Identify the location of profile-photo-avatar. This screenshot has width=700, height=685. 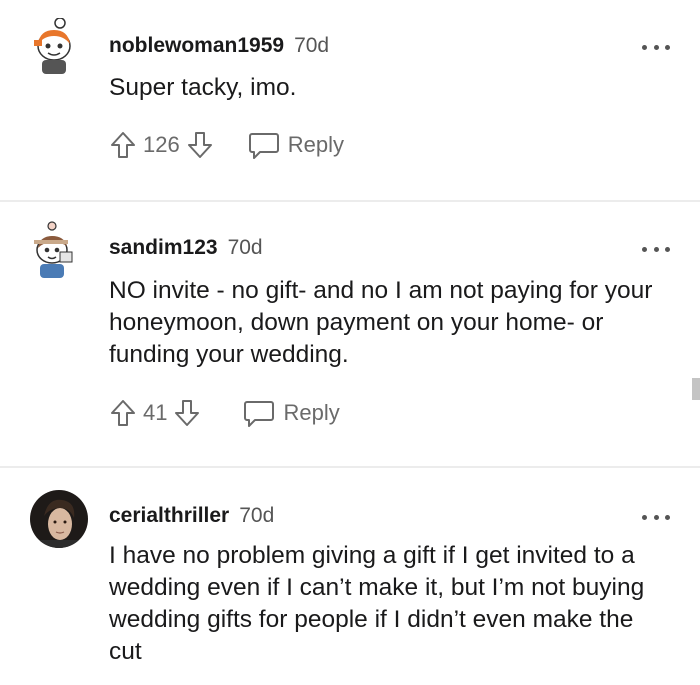
(59, 519).